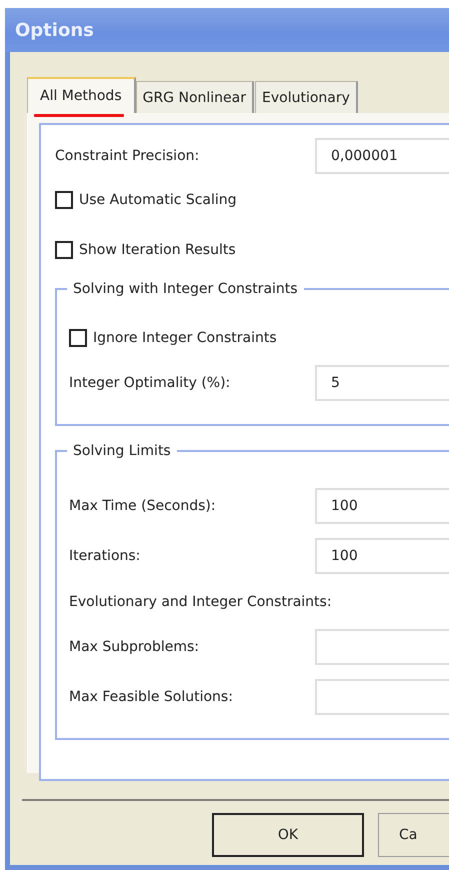 The width and height of the screenshot is (449, 870). I want to click on input-field: 0,000001, so click(382, 156).